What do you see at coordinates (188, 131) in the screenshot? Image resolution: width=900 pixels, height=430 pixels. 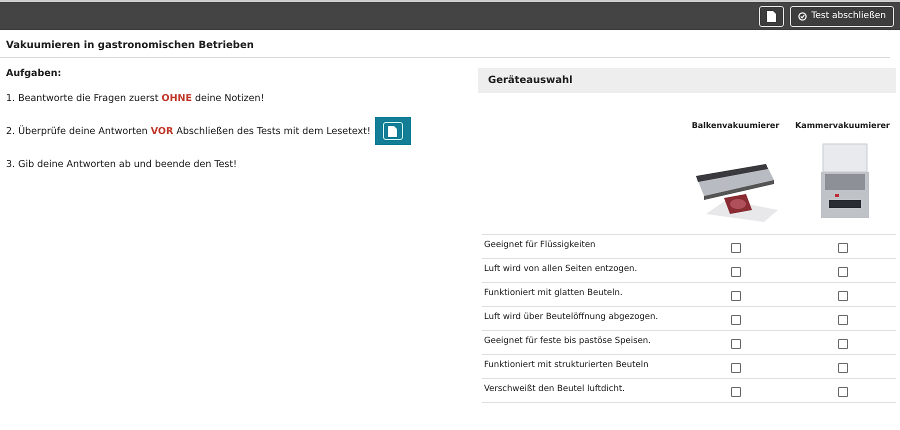 I see `task-text: 2. Überprüfe deine Antworten VOR Abschließen des Tests mit dem Lesetext!` at bounding box center [188, 131].